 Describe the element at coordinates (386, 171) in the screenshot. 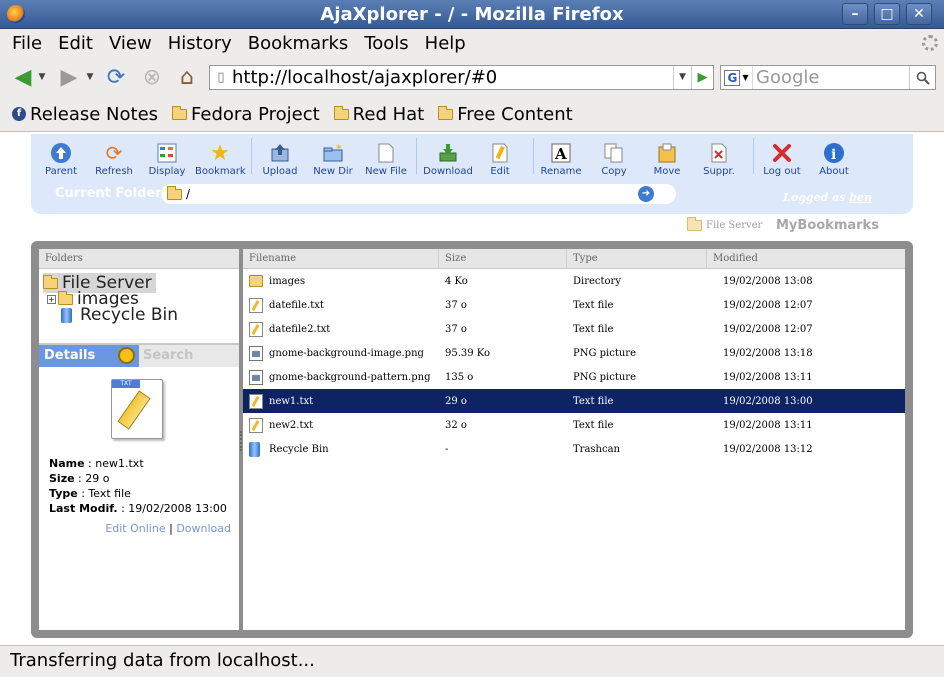

I see `new-file-label: New File` at that location.